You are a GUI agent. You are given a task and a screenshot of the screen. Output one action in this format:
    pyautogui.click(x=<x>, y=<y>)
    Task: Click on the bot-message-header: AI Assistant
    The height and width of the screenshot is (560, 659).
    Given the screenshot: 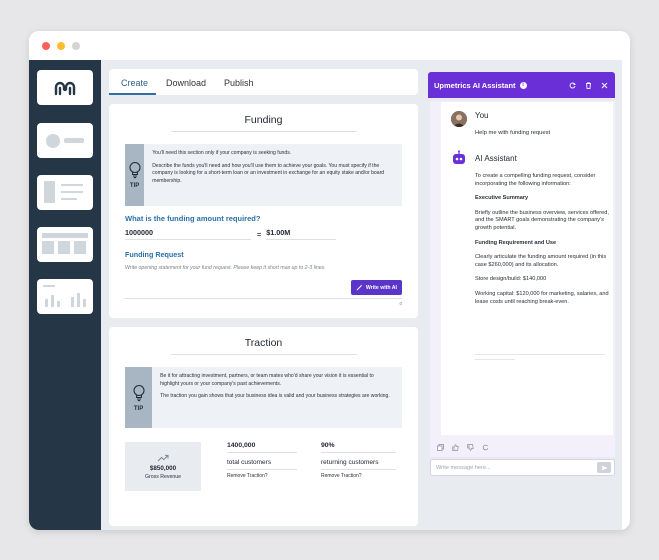 What is the action you would take?
    pyautogui.click(x=484, y=158)
    